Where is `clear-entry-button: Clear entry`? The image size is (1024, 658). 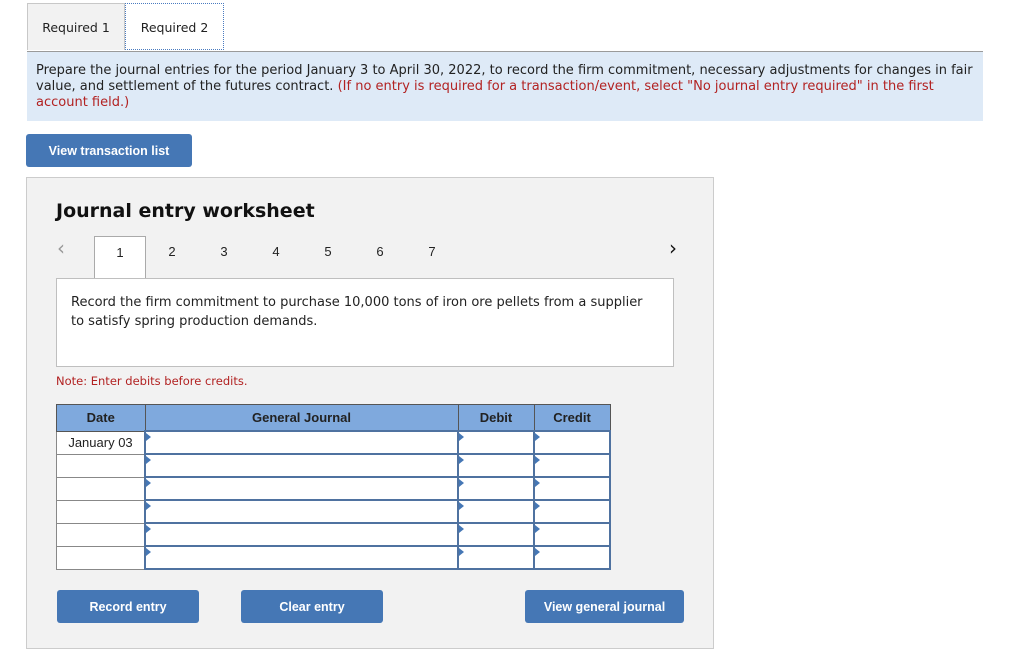
clear-entry-button: Clear entry is located at coordinates (312, 606).